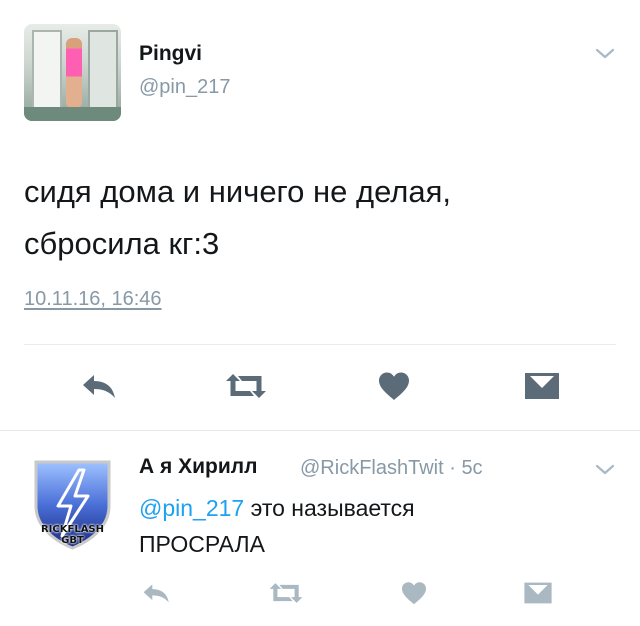 The height and width of the screenshot is (626, 640). I want to click on avatar-badge-line-2: GBT, so click(72, 540).